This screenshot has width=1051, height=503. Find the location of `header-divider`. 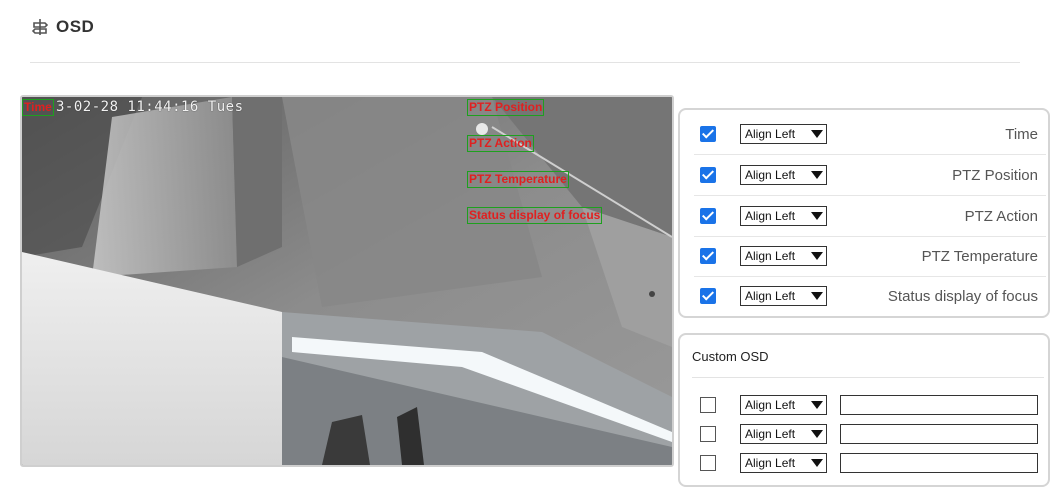

header-divider is located at coordinates (525, 62).